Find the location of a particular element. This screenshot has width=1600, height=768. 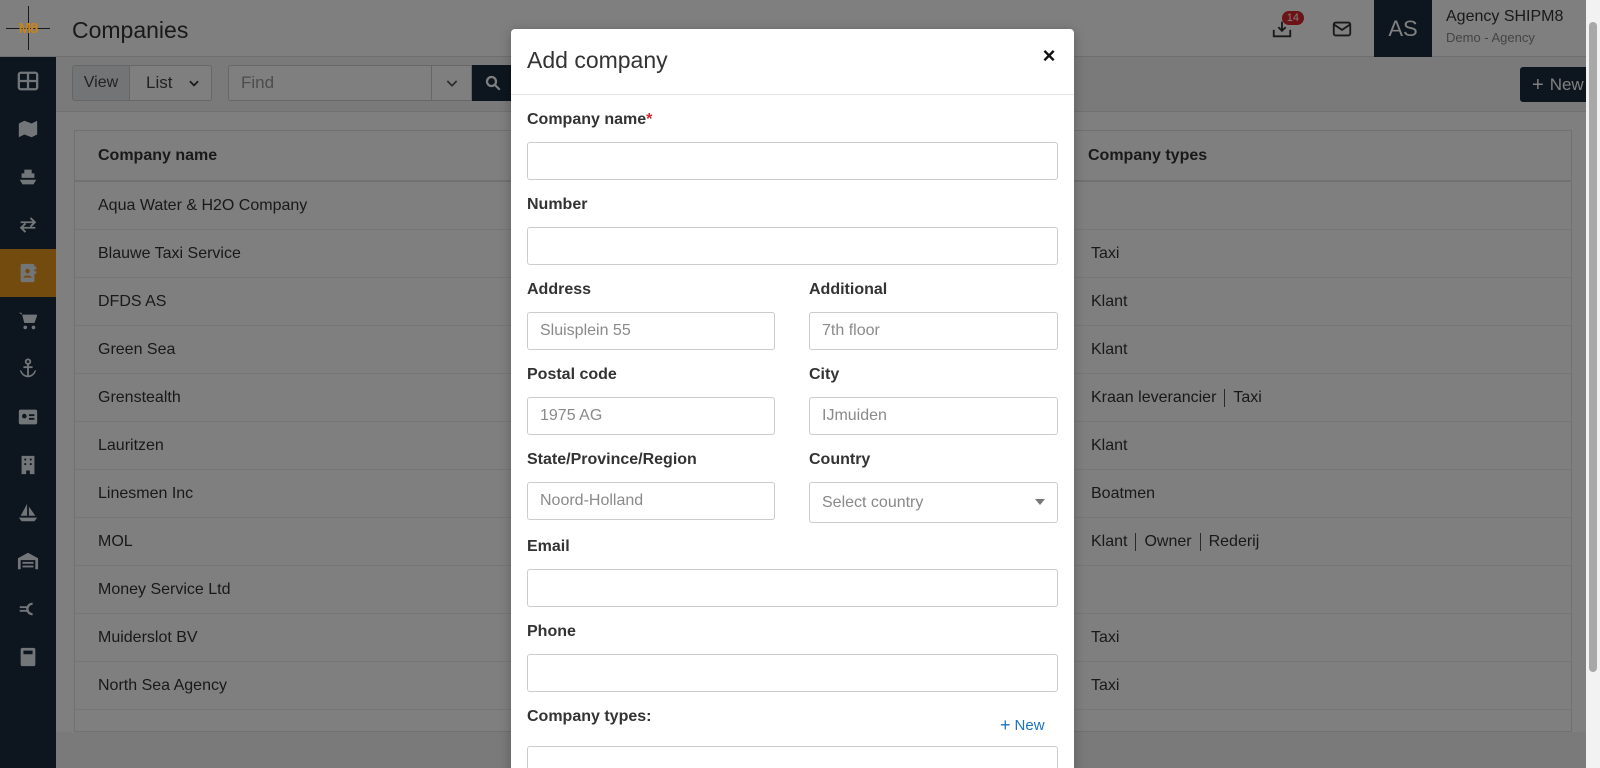

company-name-input is located at coordinates (792, 161).